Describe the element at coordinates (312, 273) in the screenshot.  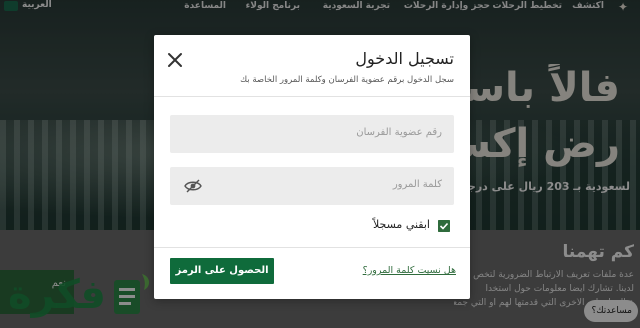
I see `dialog-footer: هل نسيت كلمة المرور؟ الحصول على الرمز` at that location.